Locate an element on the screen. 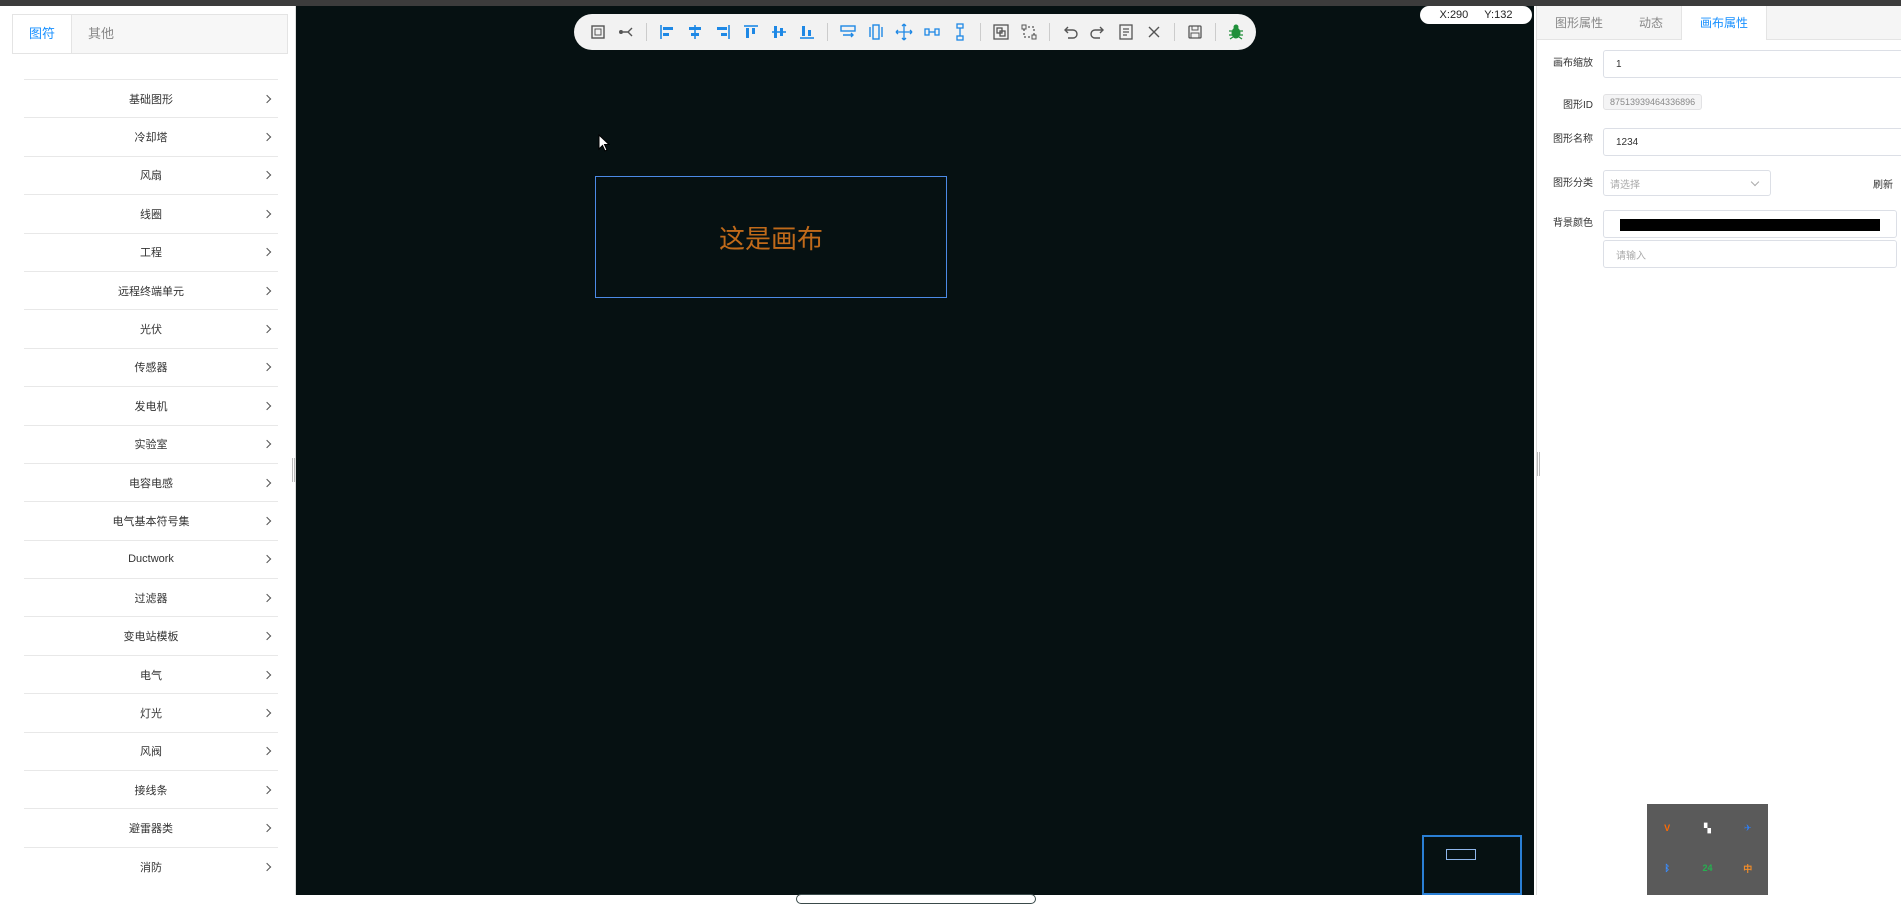  category-item: 接线条 is located at coordinates (151, 789).